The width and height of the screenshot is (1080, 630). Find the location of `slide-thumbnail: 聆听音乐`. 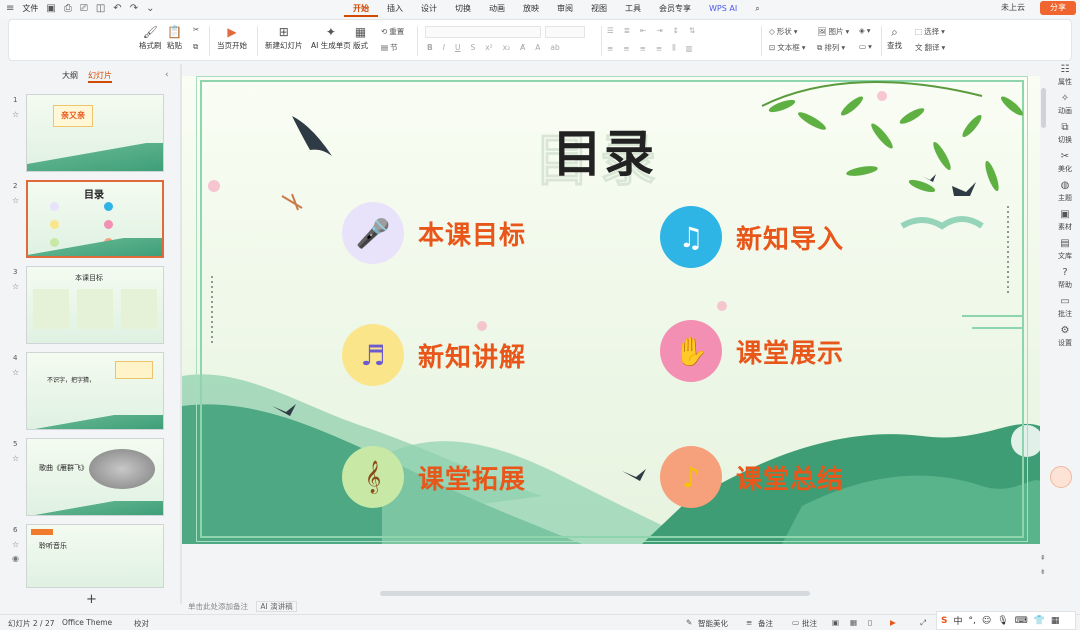

slide-thumbnail: 聆听音乐 is located at coordinates (95, 556).